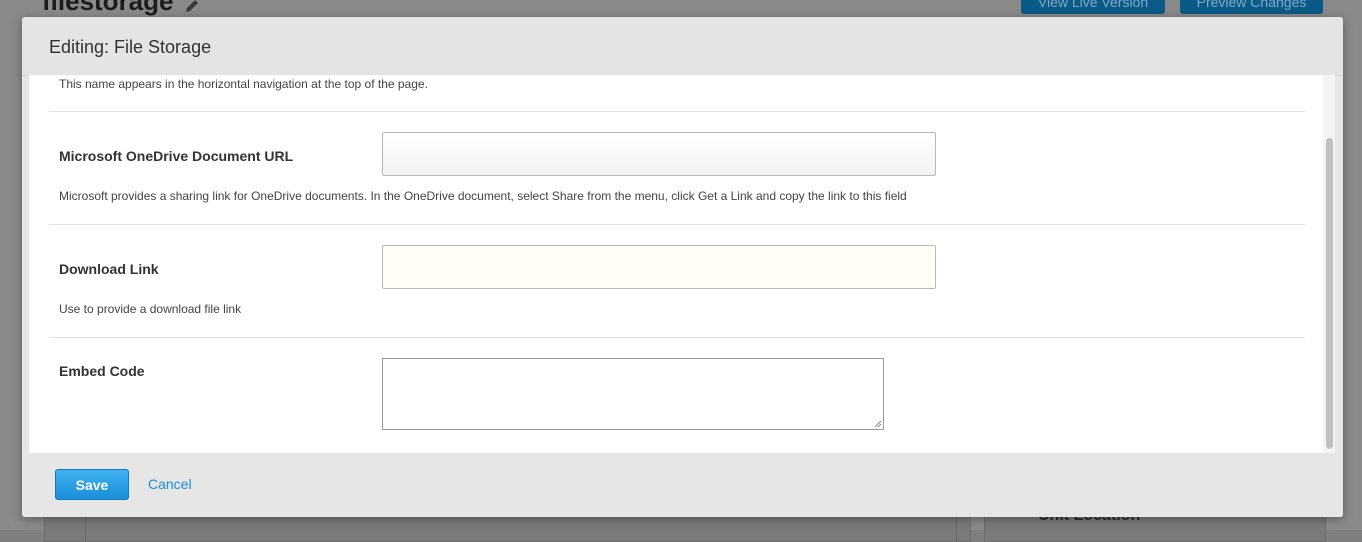 The image size is (1362, 542). I want to click on view-live-button: View Live Version, so click(1093, 7).